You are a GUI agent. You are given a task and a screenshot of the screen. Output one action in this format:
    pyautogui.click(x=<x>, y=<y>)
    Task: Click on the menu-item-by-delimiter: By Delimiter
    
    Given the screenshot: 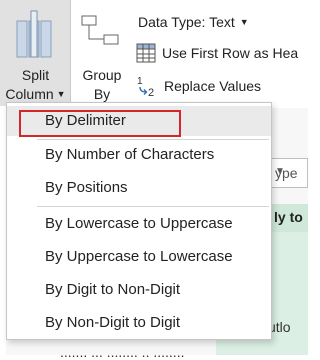 What is the action you would take?
    pyautogui.click(x=139, y=121)
    